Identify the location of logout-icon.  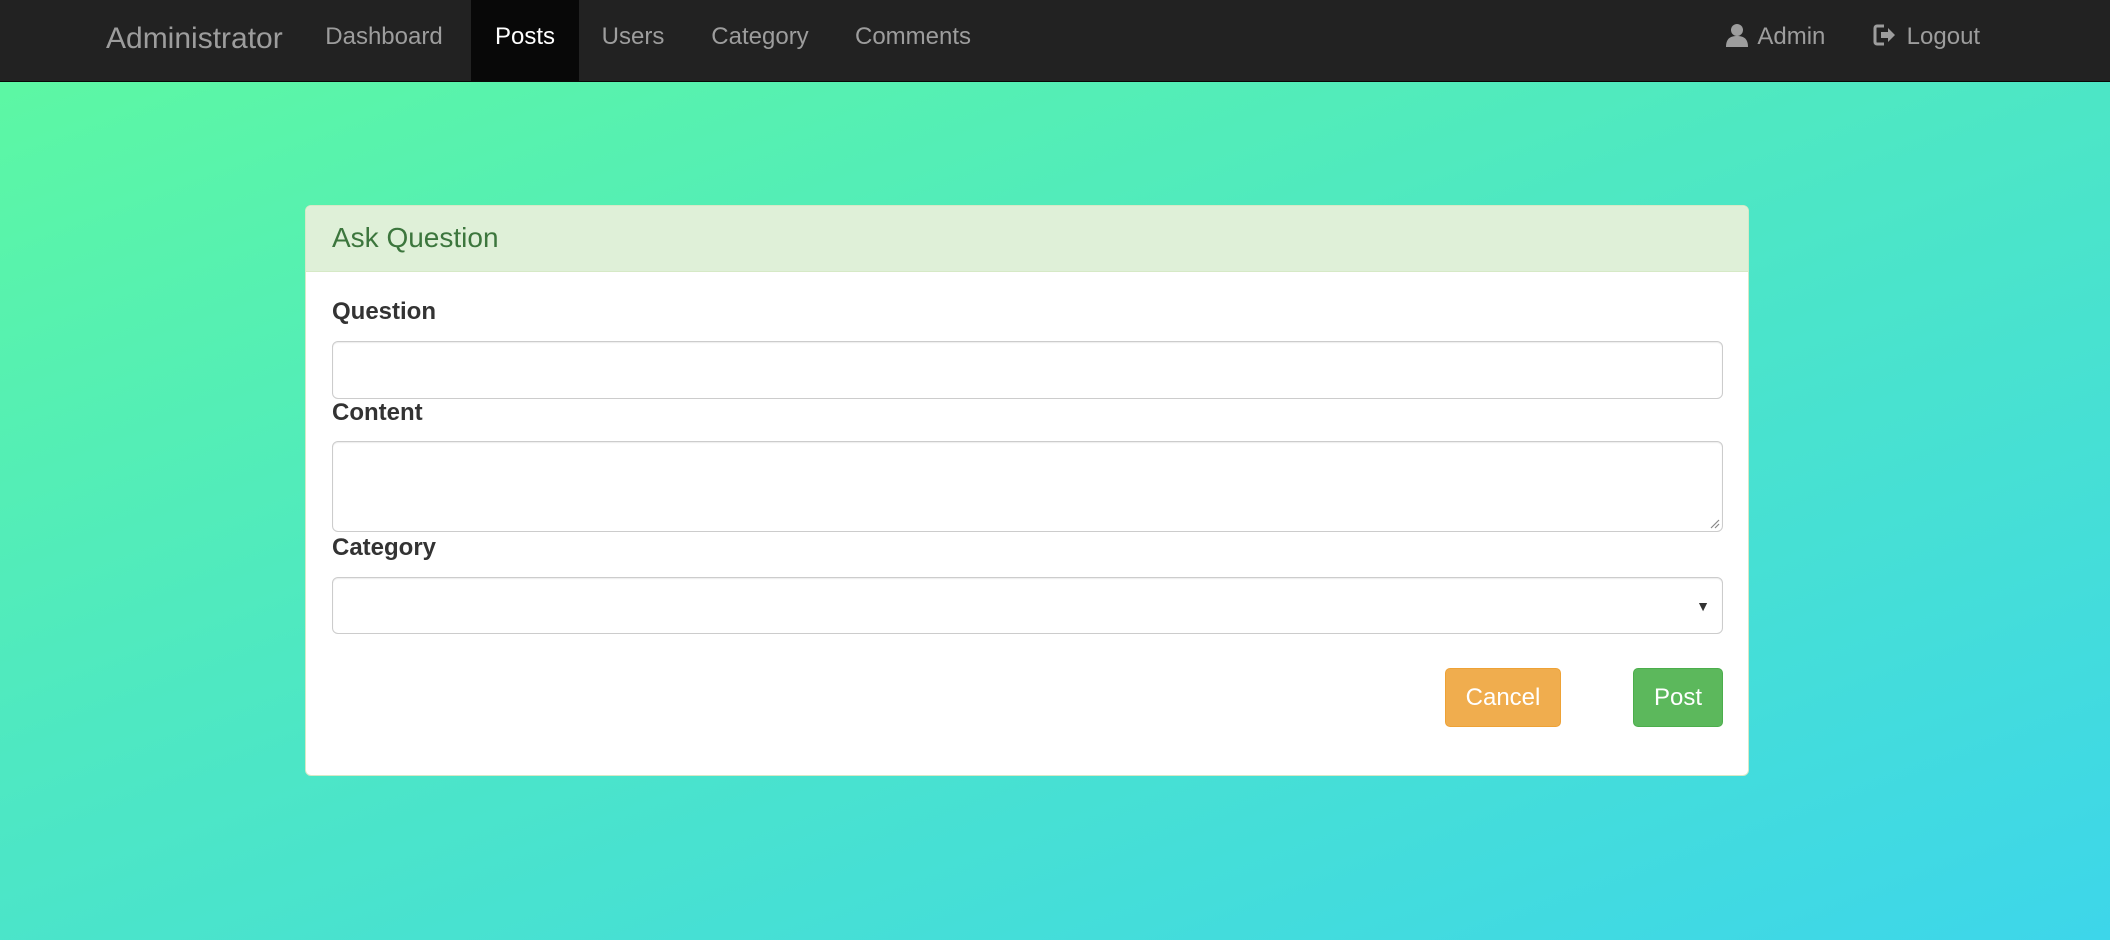
(1889, 36).